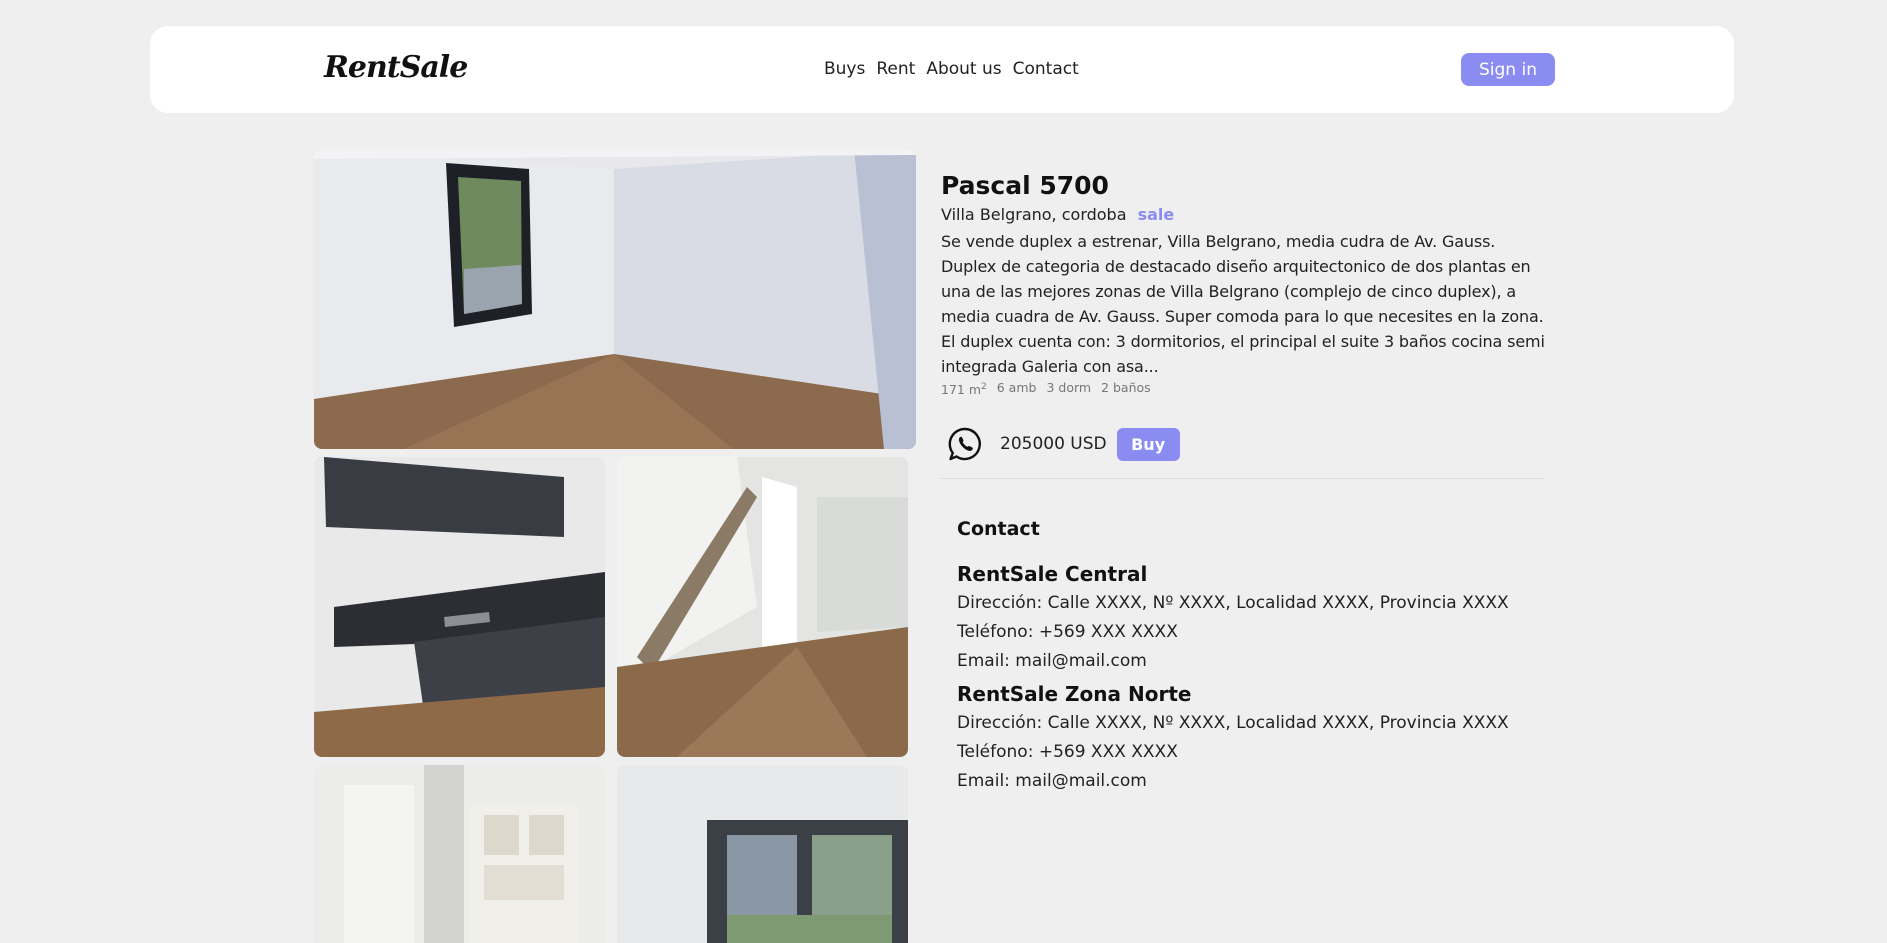 Image resolution: width=1887 pixels, height=943 pixels. What do you see at coordinates (1053, 444) in the screenshot?
I see `listing-price: 205000 USD` at bounding box center [1053, 444].